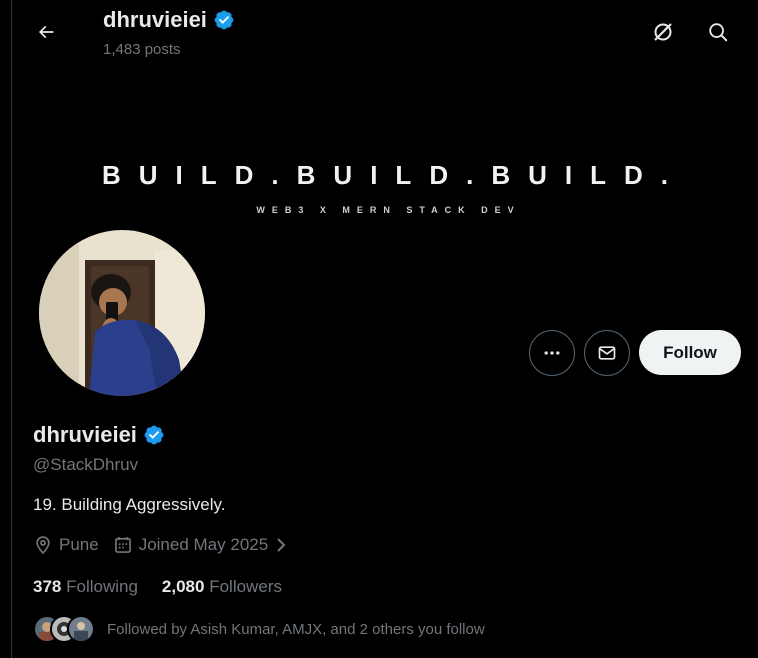  What do you see at coordinates (142, 49) in the screenshot?
I see `post-count: 1,483 posts` at bounding box center [142, 49].